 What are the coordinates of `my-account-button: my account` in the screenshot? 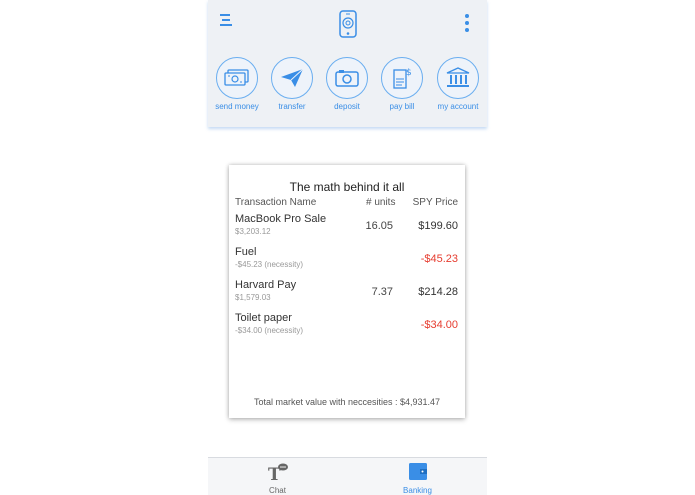 It's located at (458, 84).